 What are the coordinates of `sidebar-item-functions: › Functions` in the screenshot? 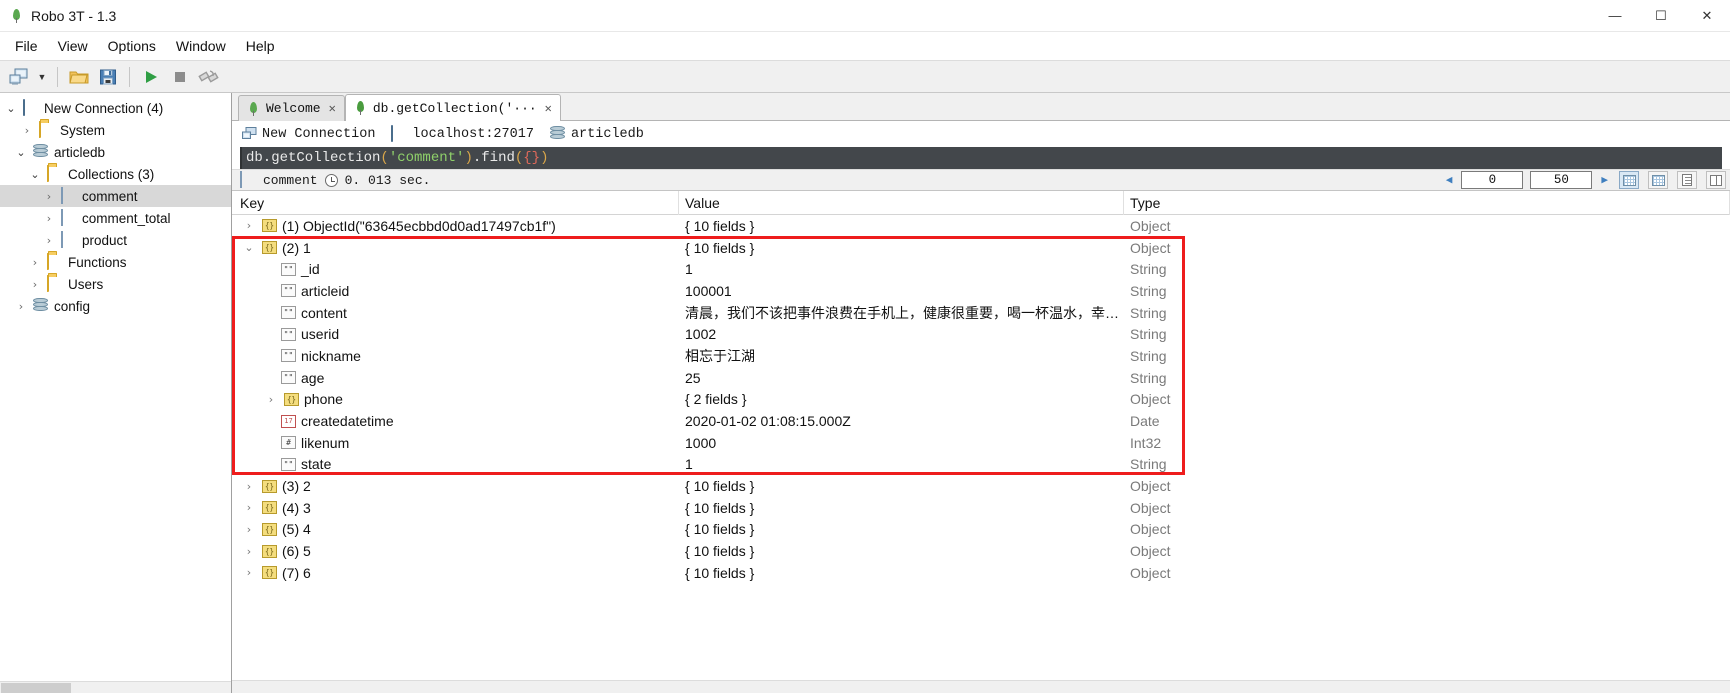 It's located at (115, 262).